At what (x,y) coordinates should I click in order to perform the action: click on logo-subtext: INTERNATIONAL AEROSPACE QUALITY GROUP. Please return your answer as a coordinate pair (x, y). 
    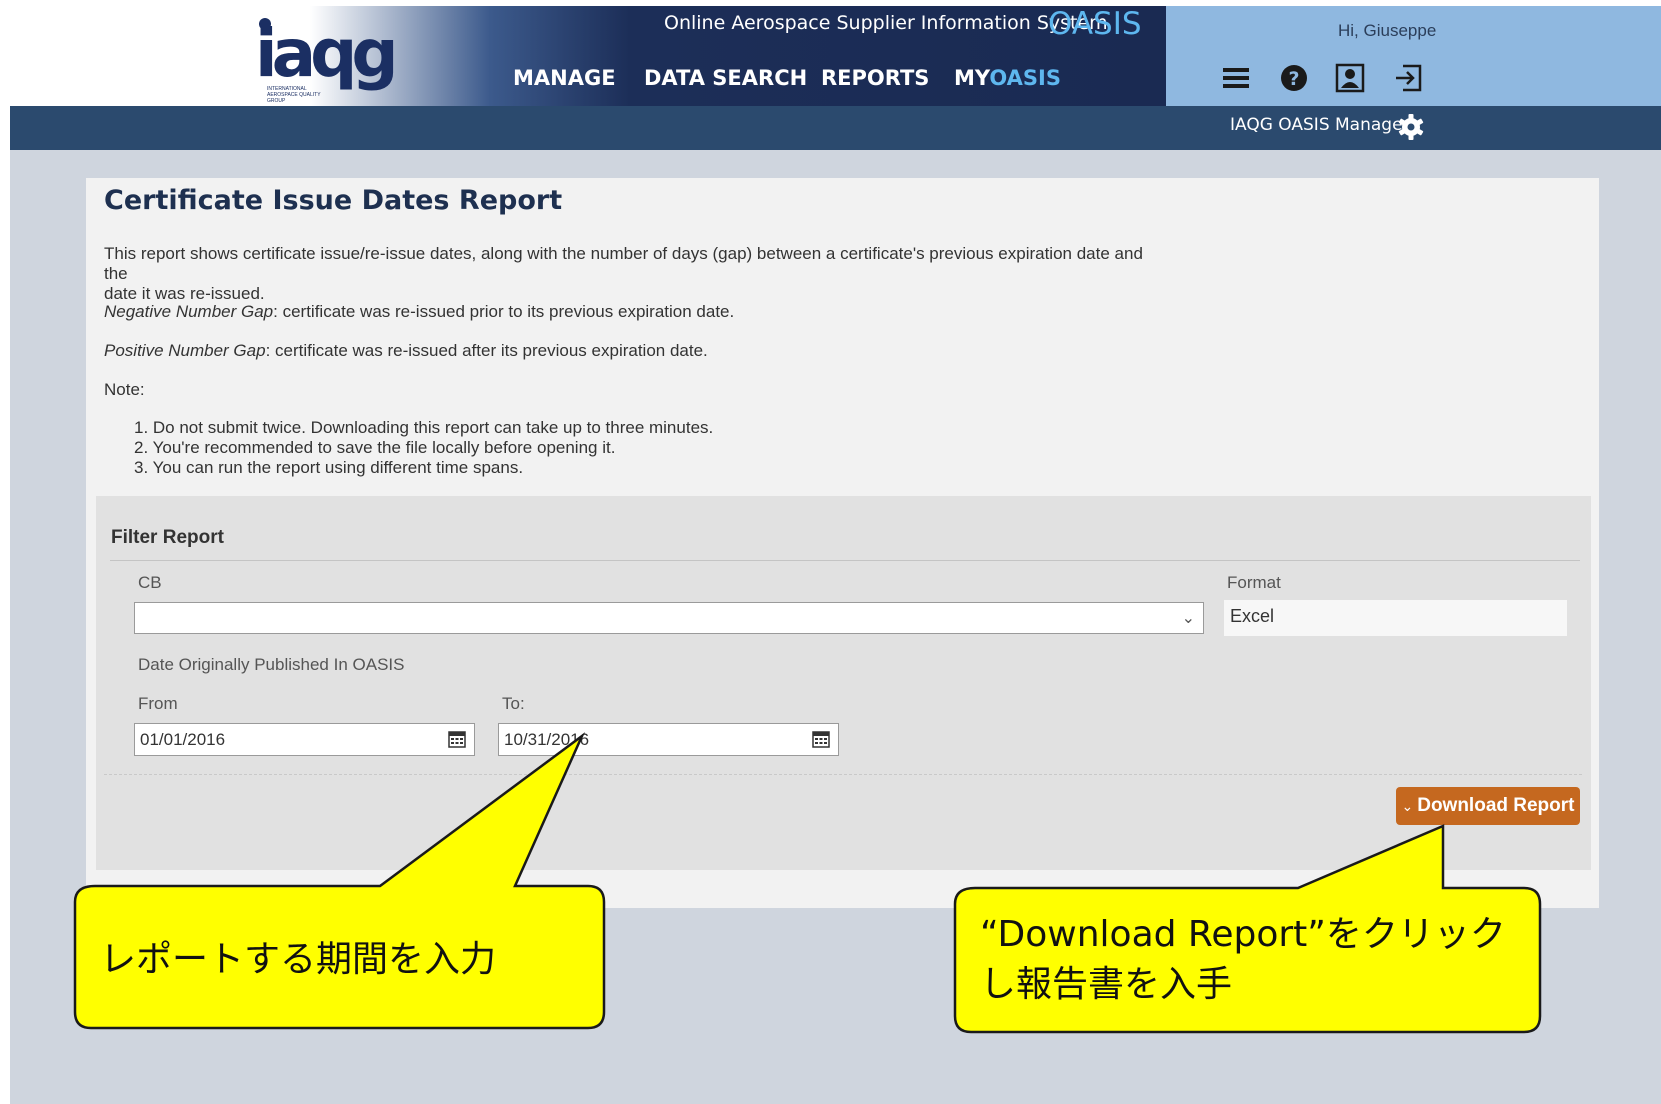
    Looking at the image, I should click on (294, 95).